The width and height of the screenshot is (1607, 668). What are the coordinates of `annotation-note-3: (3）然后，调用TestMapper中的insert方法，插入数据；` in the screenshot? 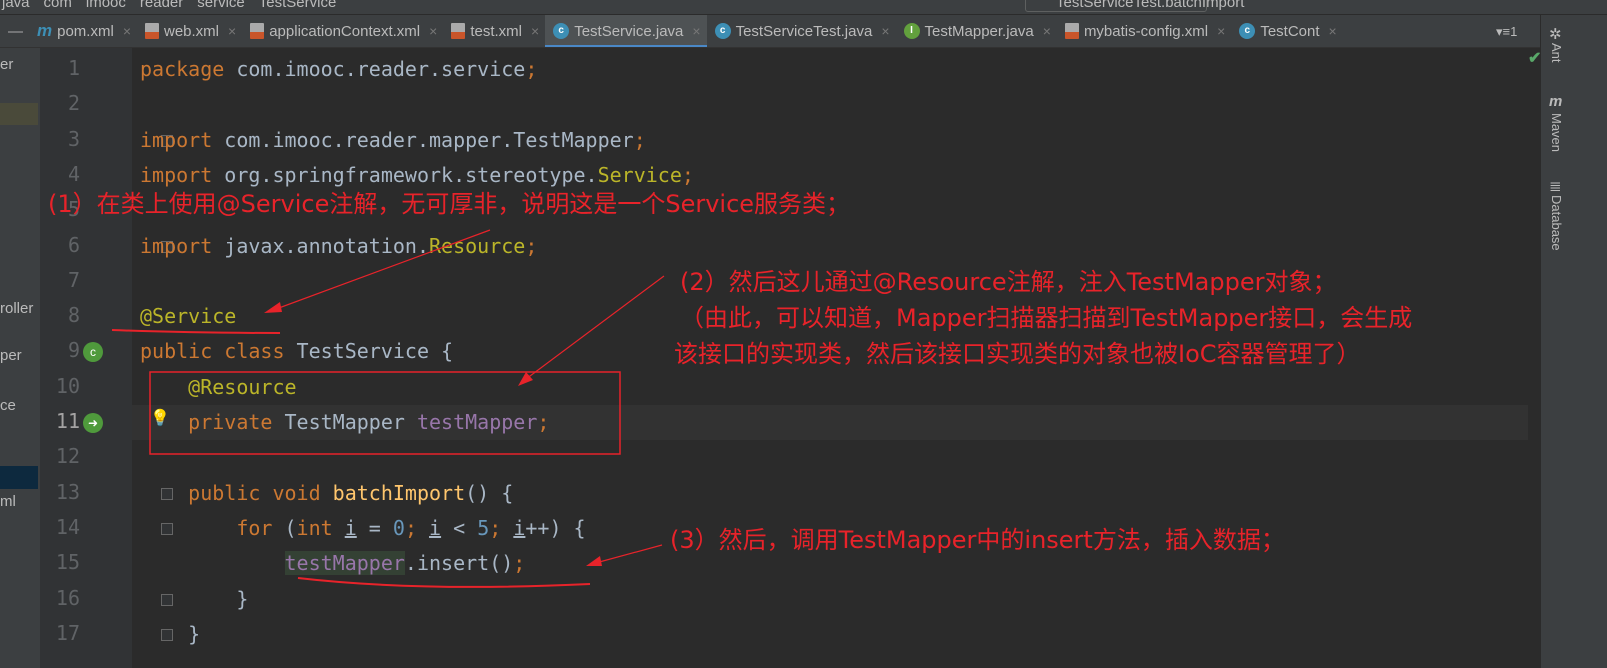 It's located at (977, 540).